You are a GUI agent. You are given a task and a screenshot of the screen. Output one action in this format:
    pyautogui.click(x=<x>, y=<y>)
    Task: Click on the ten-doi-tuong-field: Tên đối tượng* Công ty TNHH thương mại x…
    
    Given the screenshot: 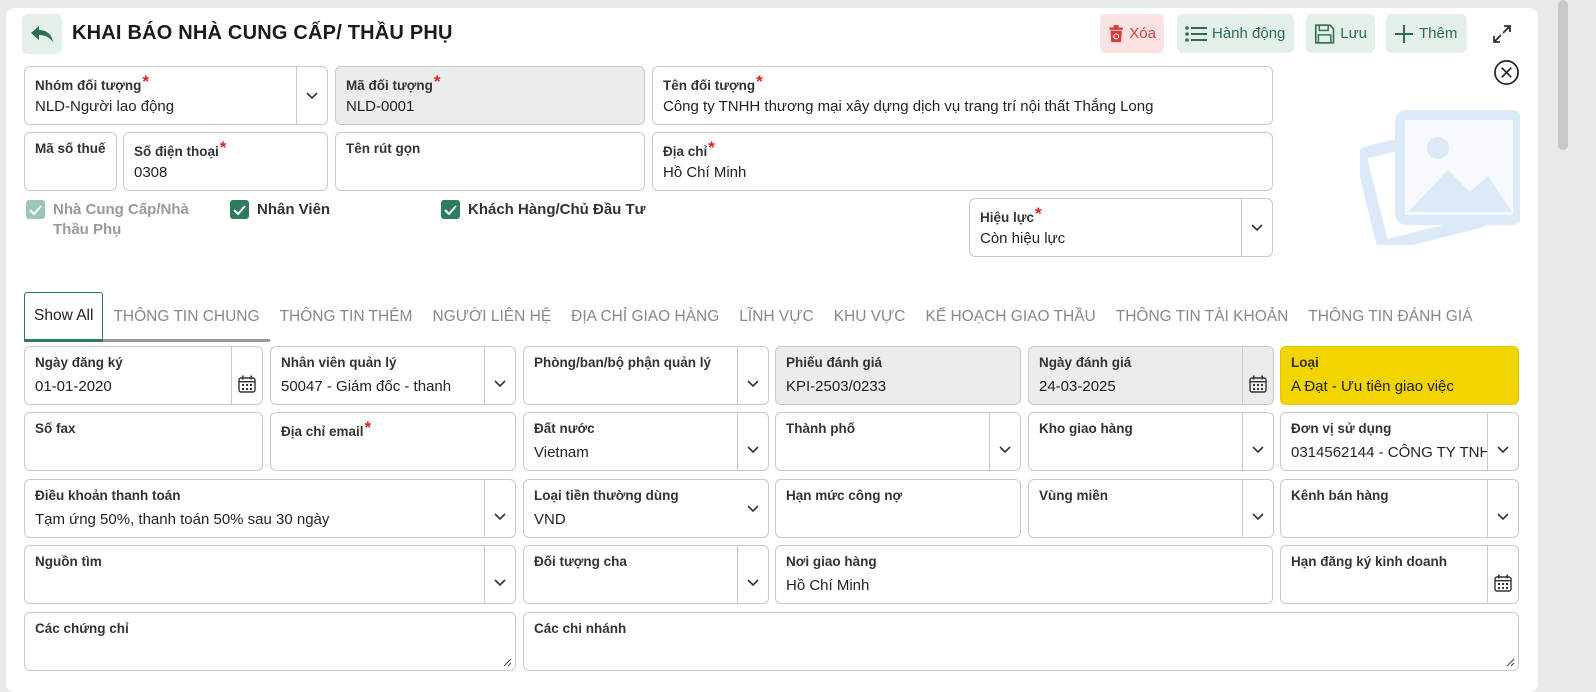 What is the action you would take?
    pyautogui.click(x=962, y=95)
    